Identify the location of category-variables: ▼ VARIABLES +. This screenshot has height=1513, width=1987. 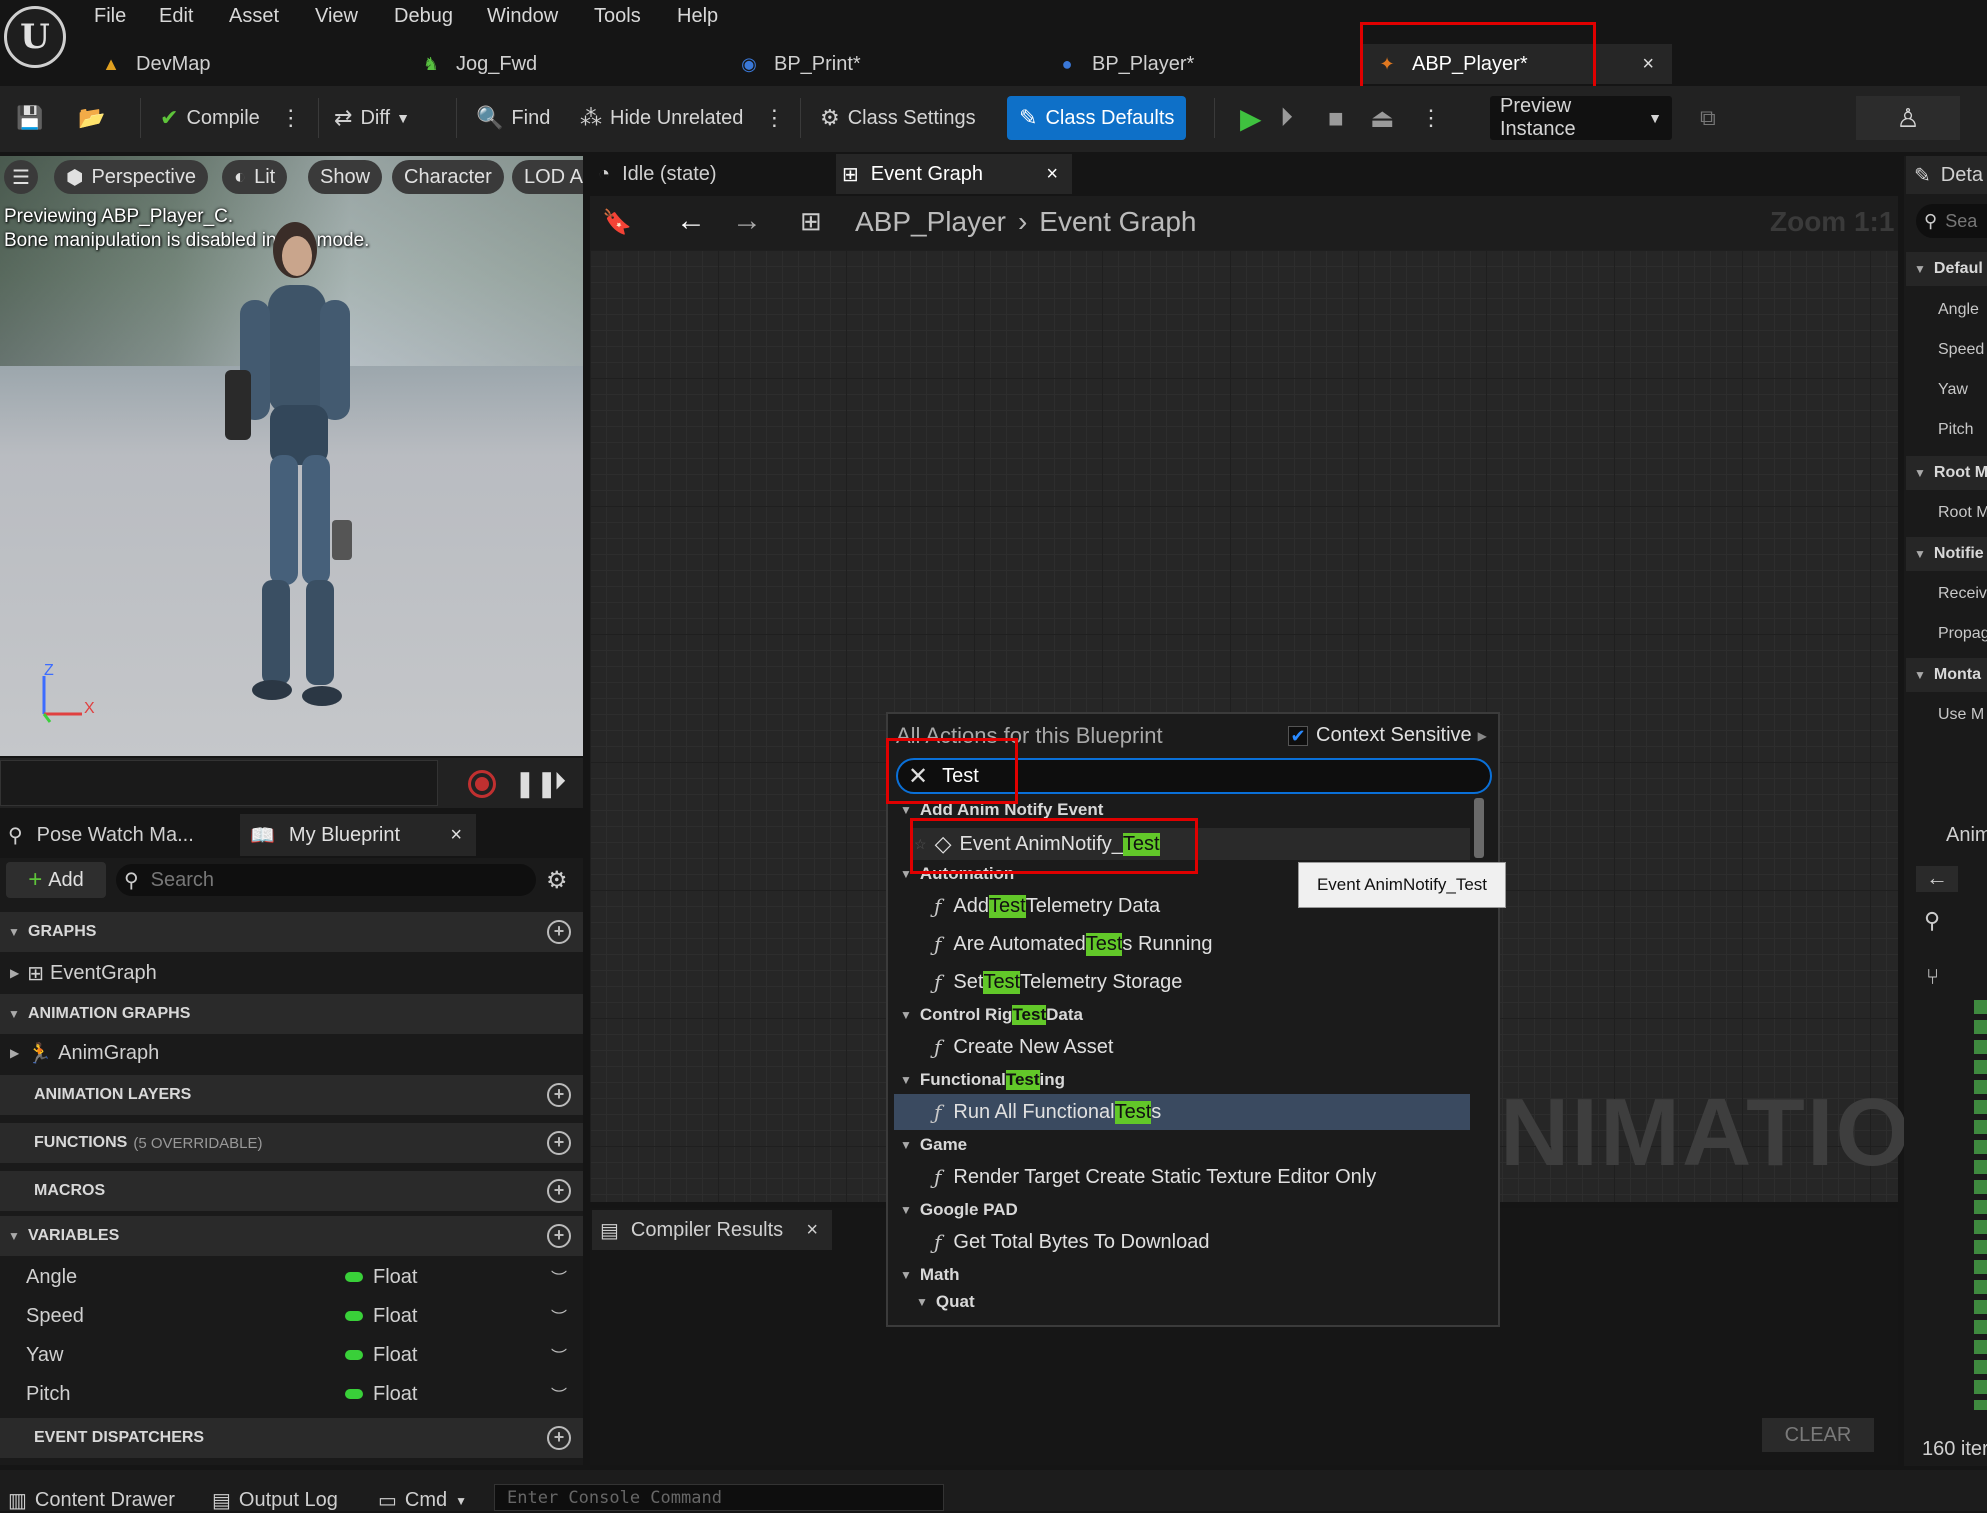
(291, 1236).